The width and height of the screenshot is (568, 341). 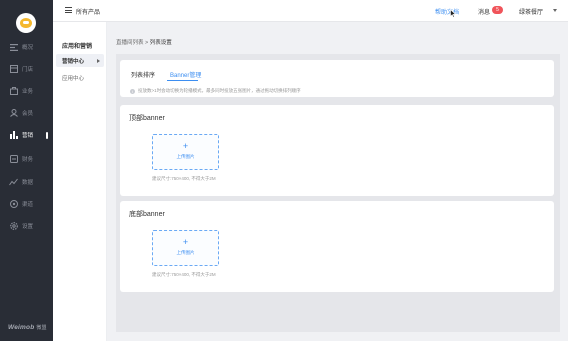 What do you see at coordinates (68, 10) in the screenshot?
I see `menu-icon` at bounding box center [68, 10].